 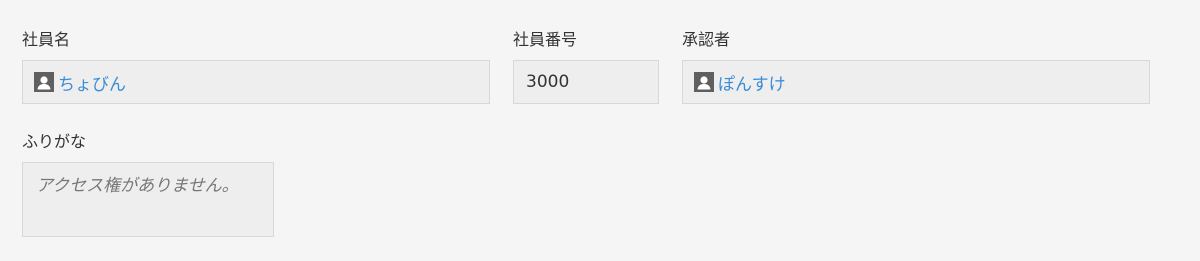 I want to click on employee-number-label: 社員番号, so click(x=545, y=39).